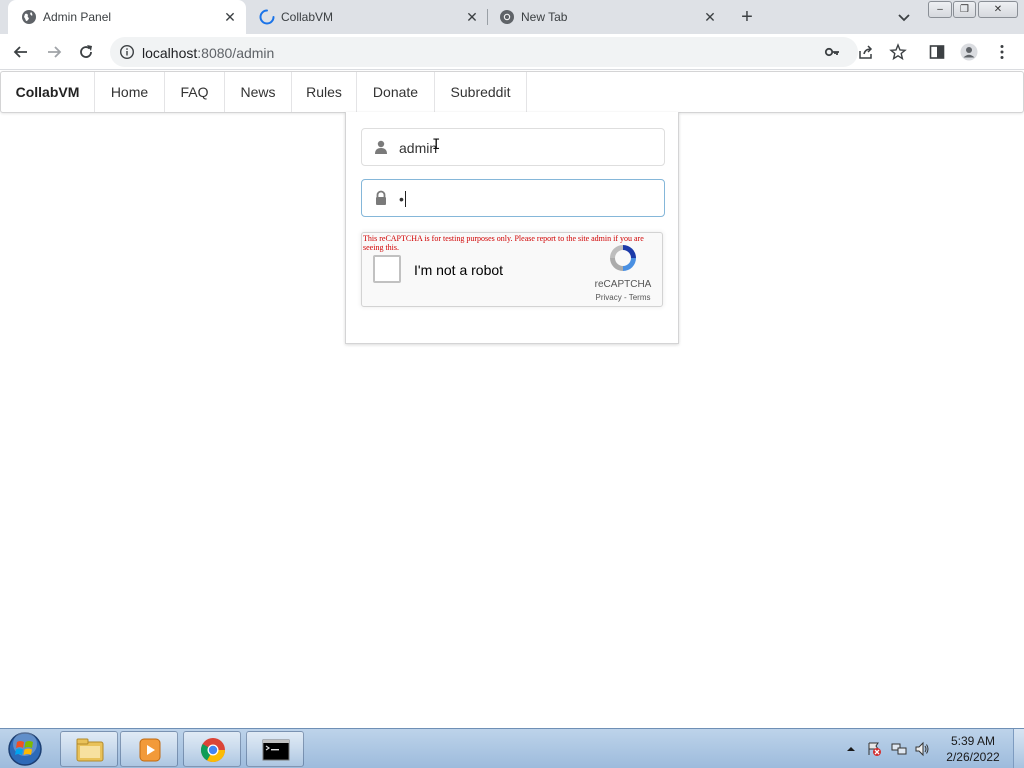 The width and height of the screenshot is (1024, 768). I want to click on close-window-button: ✕, so click(998, 9).